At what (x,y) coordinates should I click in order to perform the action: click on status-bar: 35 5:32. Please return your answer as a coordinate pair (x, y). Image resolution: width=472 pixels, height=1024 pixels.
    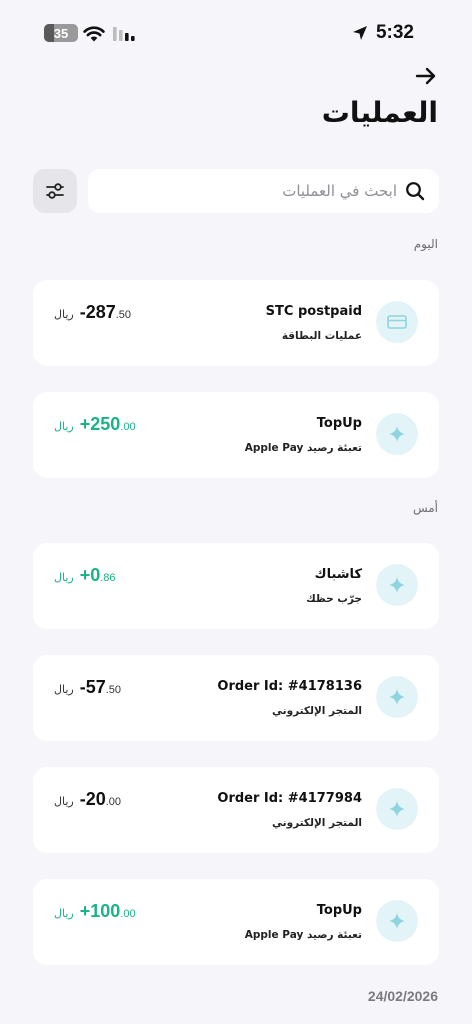
    Looking at the image, I should click on (236, 30).